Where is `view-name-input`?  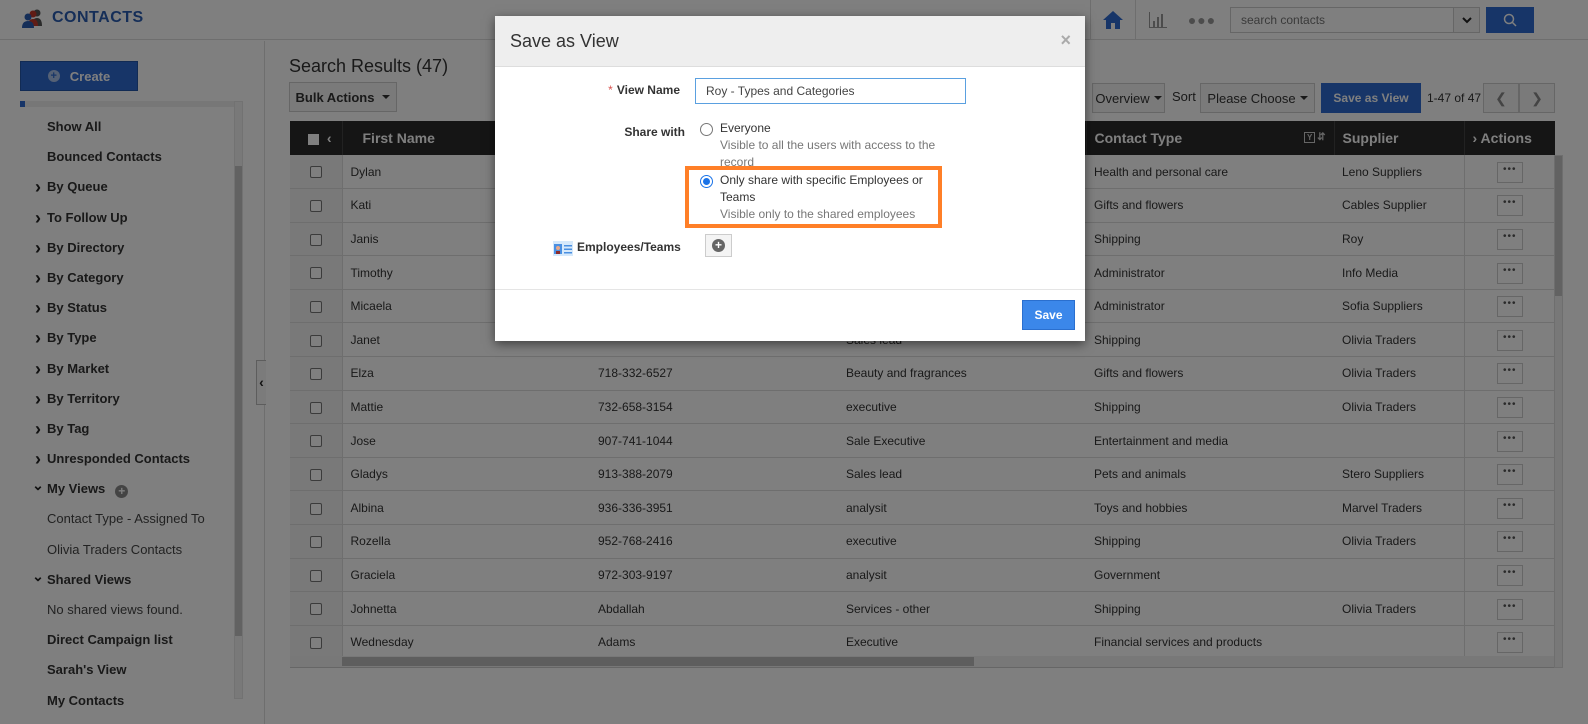 view-name-input is located at coordinates (830, 91).